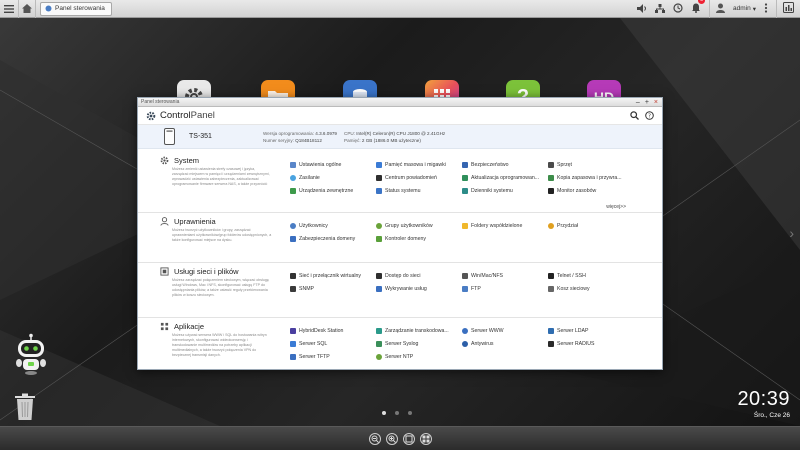  Describe the element at coordinates (333, 177) in the screenshot. I see `item-power: Zasilanie` at that location.